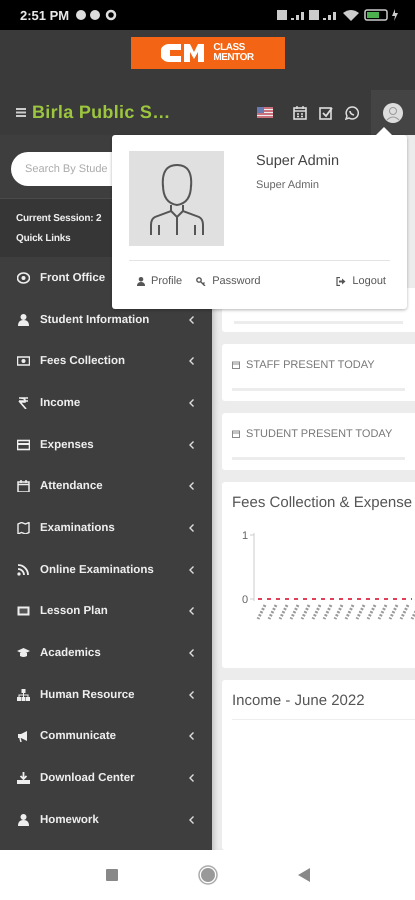 This screenshot has width=415, height=900. I want to click on profile-menu-link: Password, so click(228, 281).